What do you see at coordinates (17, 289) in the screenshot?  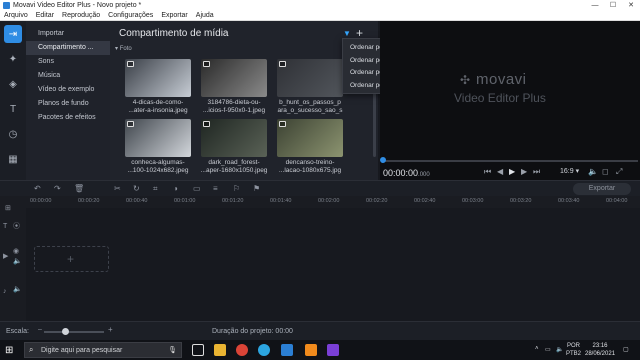 I see `audio-track-mute-icon: 🔈` at bounding box center [17, 289].